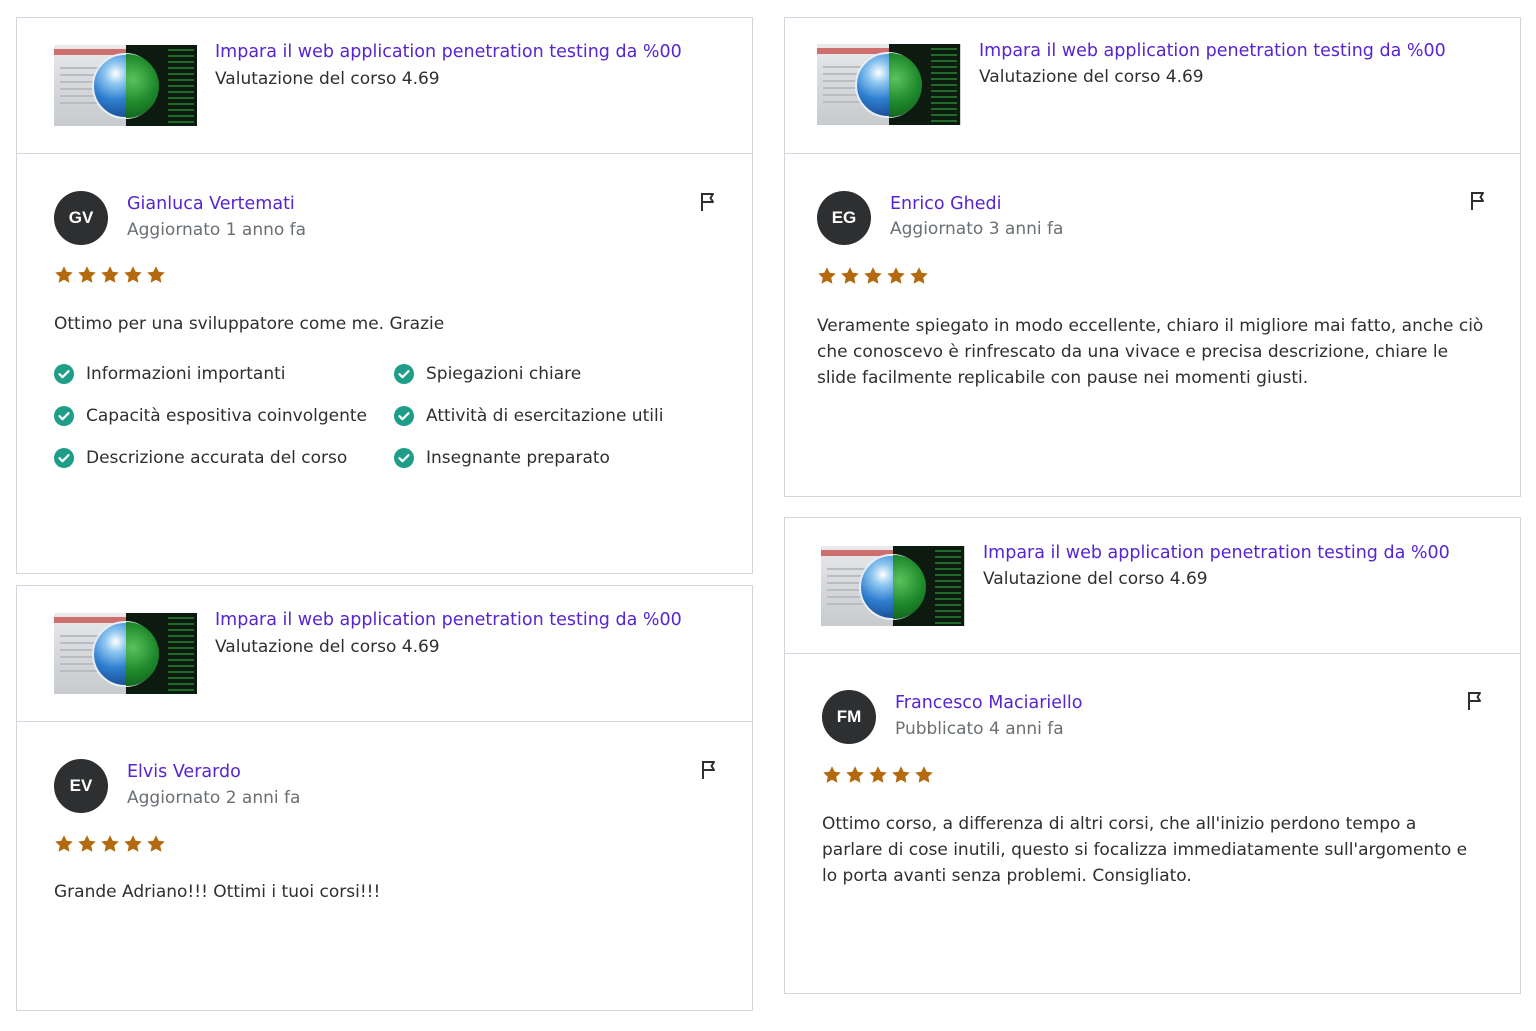 This screenshot has width=1536, height=1031. I want to click on tag-item: Capacità espositiva coinvolgente, so click(224, 416).